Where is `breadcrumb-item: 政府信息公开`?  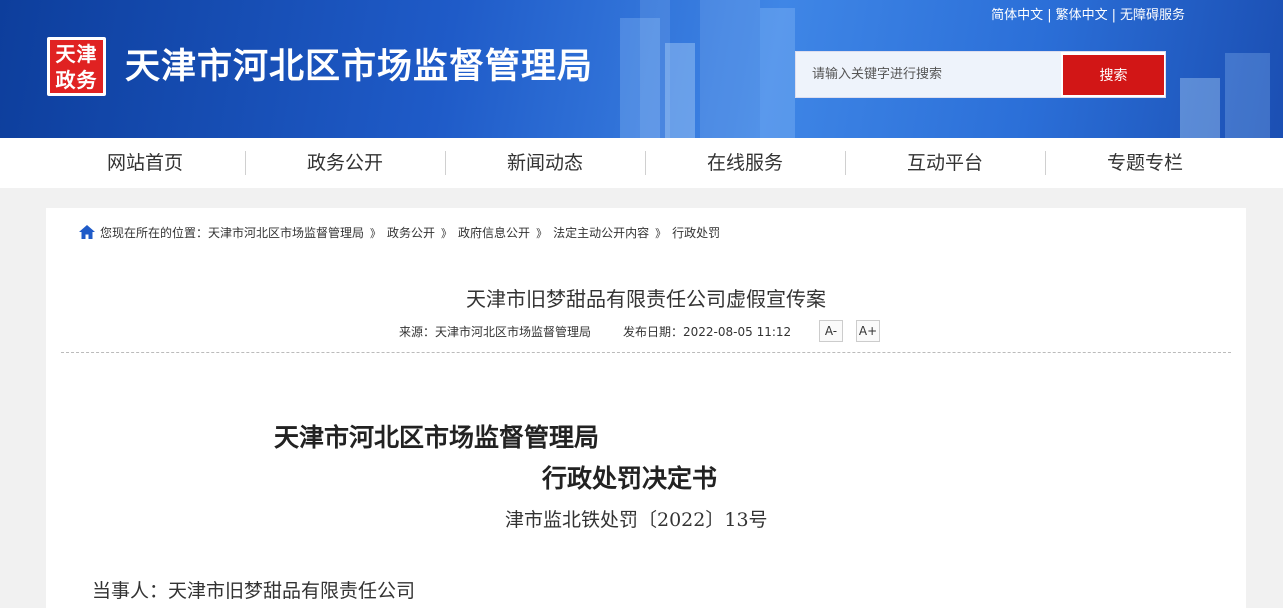 breadcrumb-item: 政府信息公开 is located at coordinates (494, 233).